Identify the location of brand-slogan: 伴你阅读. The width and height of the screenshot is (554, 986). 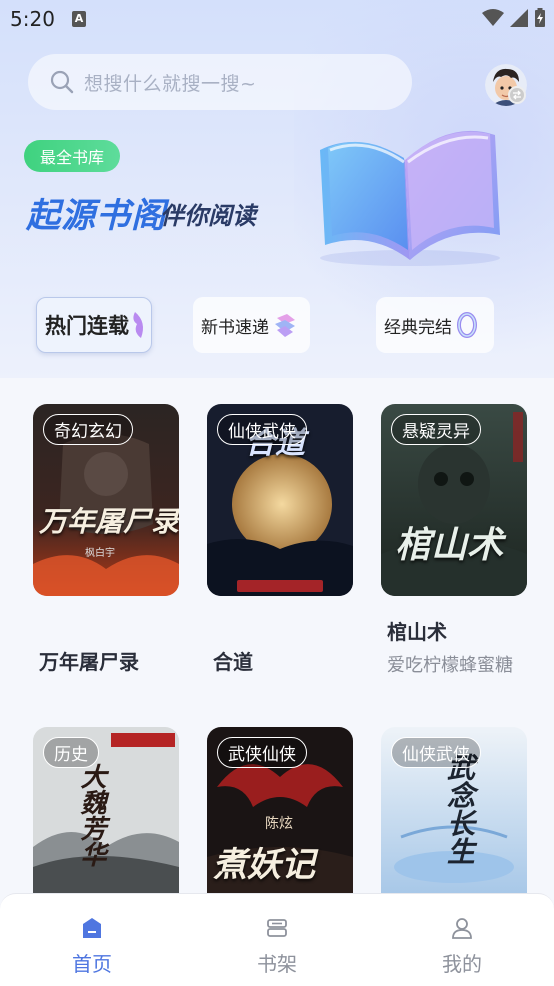
(208, 216).